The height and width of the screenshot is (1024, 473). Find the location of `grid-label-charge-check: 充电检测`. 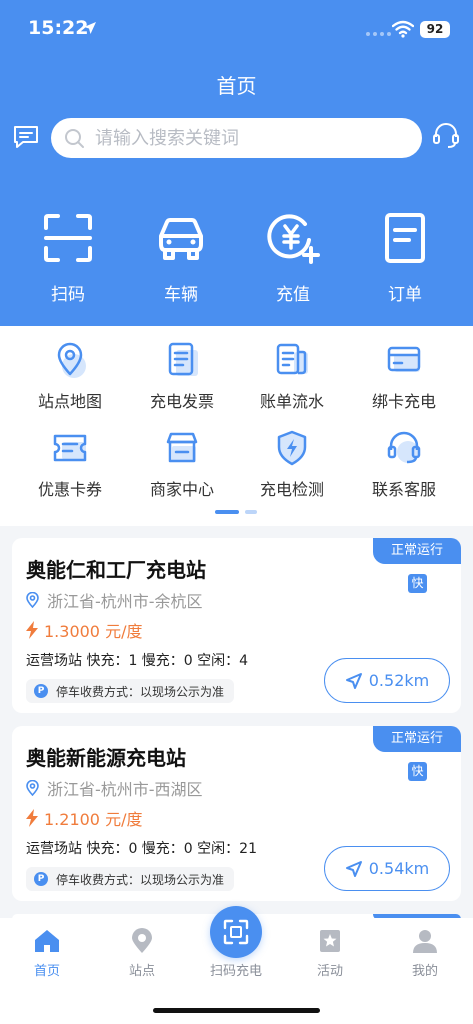

grid-label-charge-check: 充电检测 is located at coordinates (291, 489).